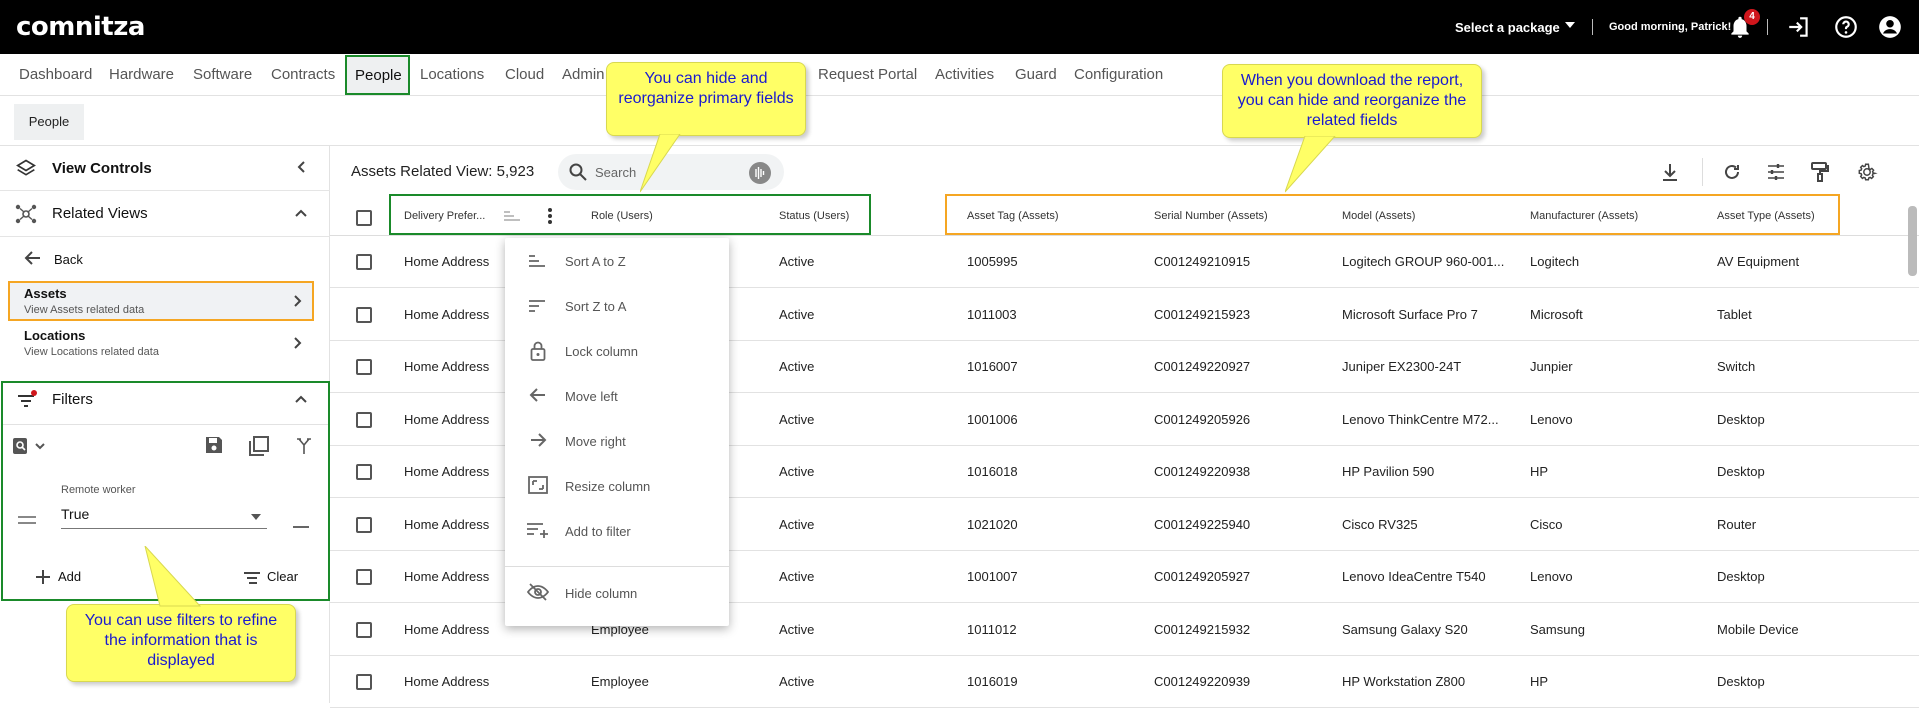  What do you see at coordinates (797, 471) in the screenshot?
I see `cell-status: Active` at bounding box center [797, 471].